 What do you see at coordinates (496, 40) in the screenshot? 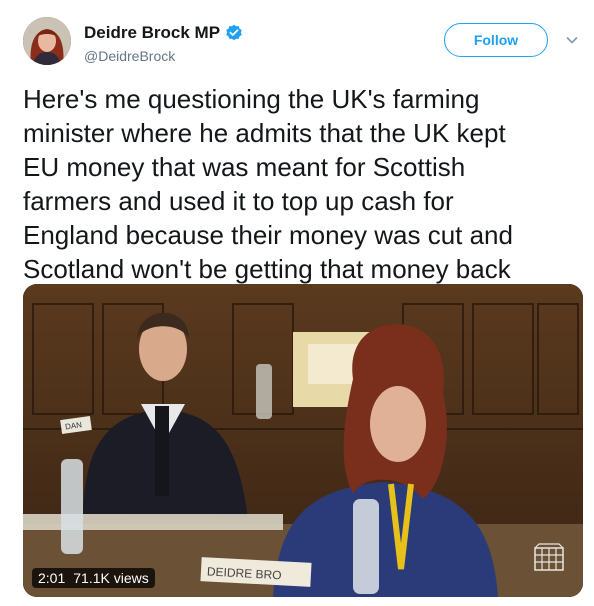
I see `follow-button: Follow` at bounding box center [496, 40].